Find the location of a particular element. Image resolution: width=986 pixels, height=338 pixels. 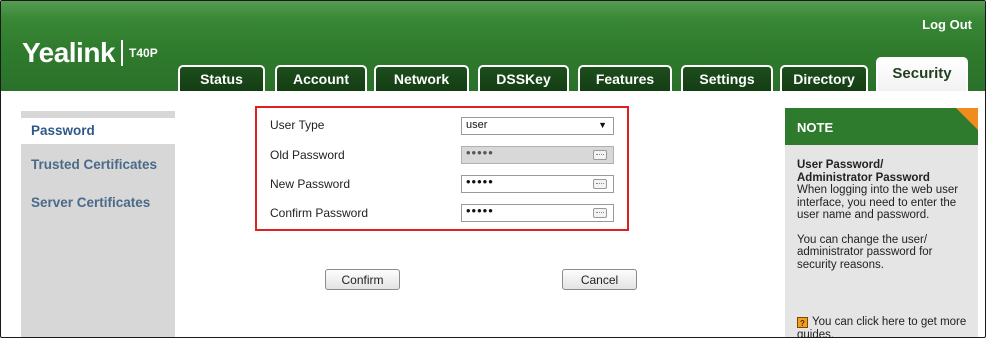

note-heading-1: User Password/ is located at coordinates (840, 165).